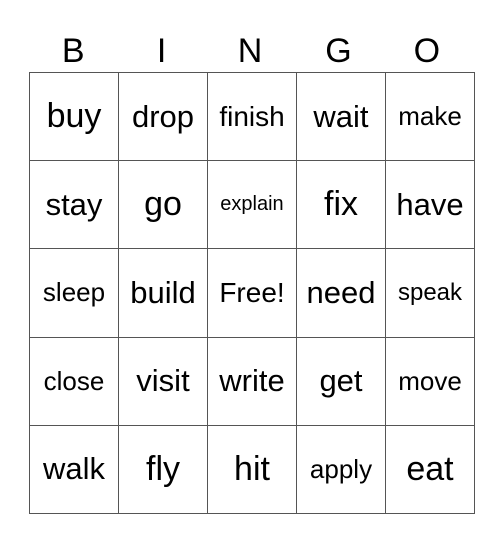  I want to click on header-letter-o: O, so click(427, 51).